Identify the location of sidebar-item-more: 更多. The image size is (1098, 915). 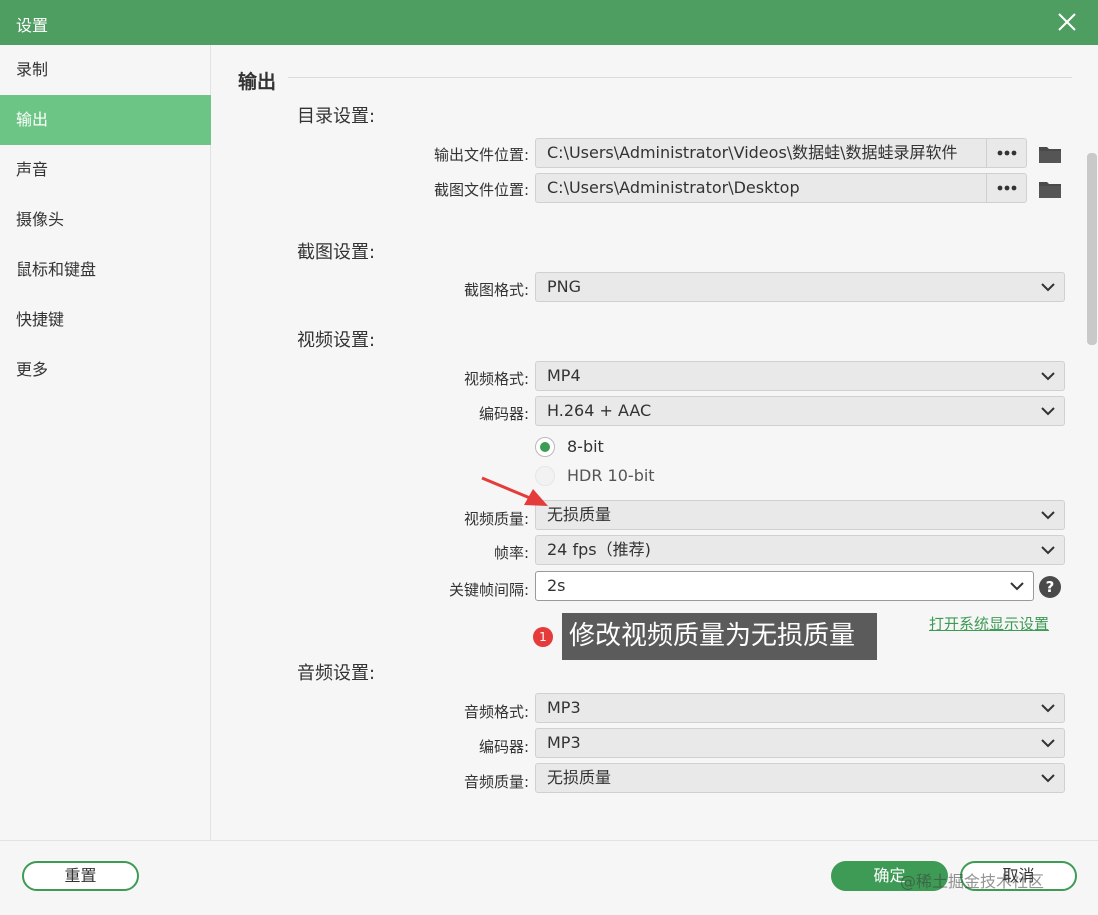
(105, 370).